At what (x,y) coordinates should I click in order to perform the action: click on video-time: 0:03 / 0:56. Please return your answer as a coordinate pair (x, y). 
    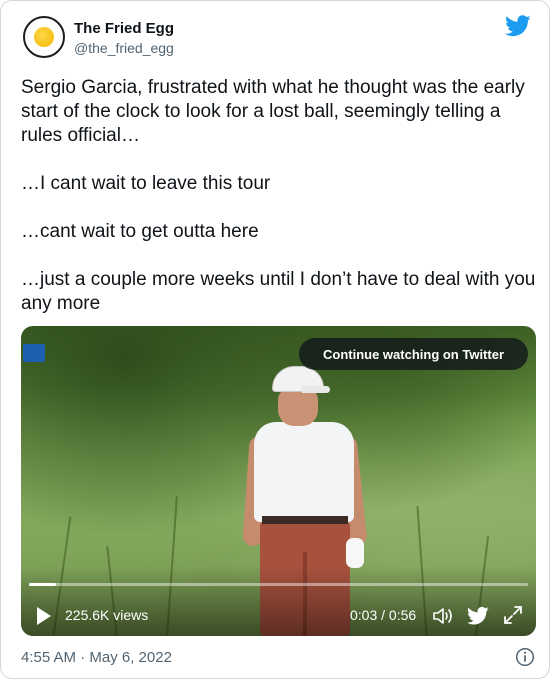
    Looking at the image, I should click on (383, 615).